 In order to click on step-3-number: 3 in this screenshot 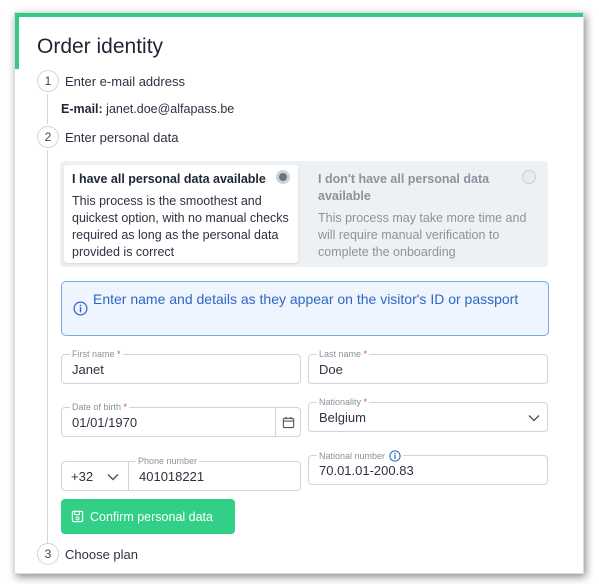, I will do `click(48, 554)`.